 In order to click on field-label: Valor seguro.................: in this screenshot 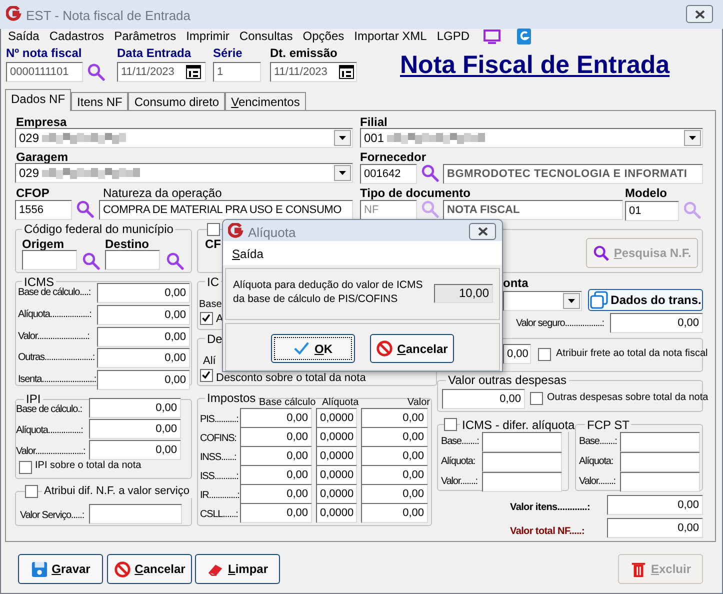, I will do `click(560, 324)`.